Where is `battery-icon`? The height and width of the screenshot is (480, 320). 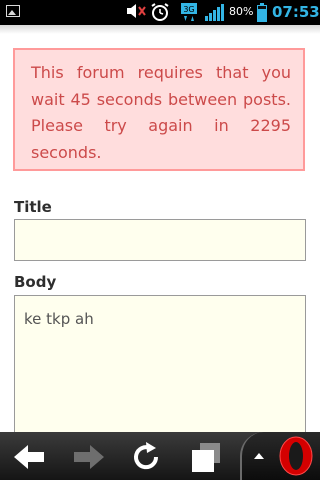 battery-icon is located at coordinates (262, 12).